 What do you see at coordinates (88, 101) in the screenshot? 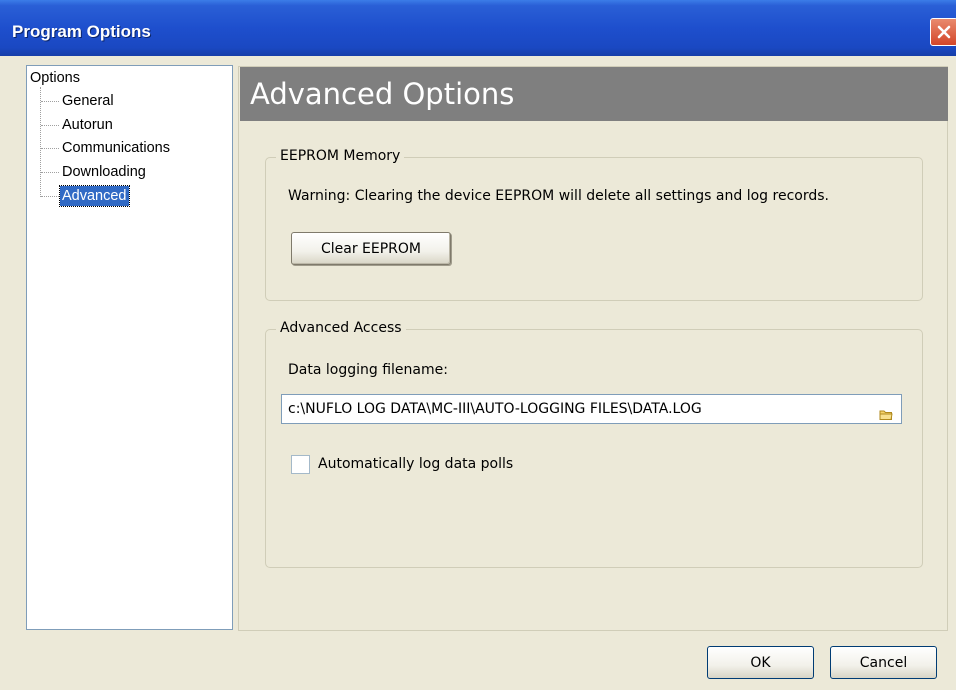
I see `tree-item-general: General` at bounding box center [88, 101].